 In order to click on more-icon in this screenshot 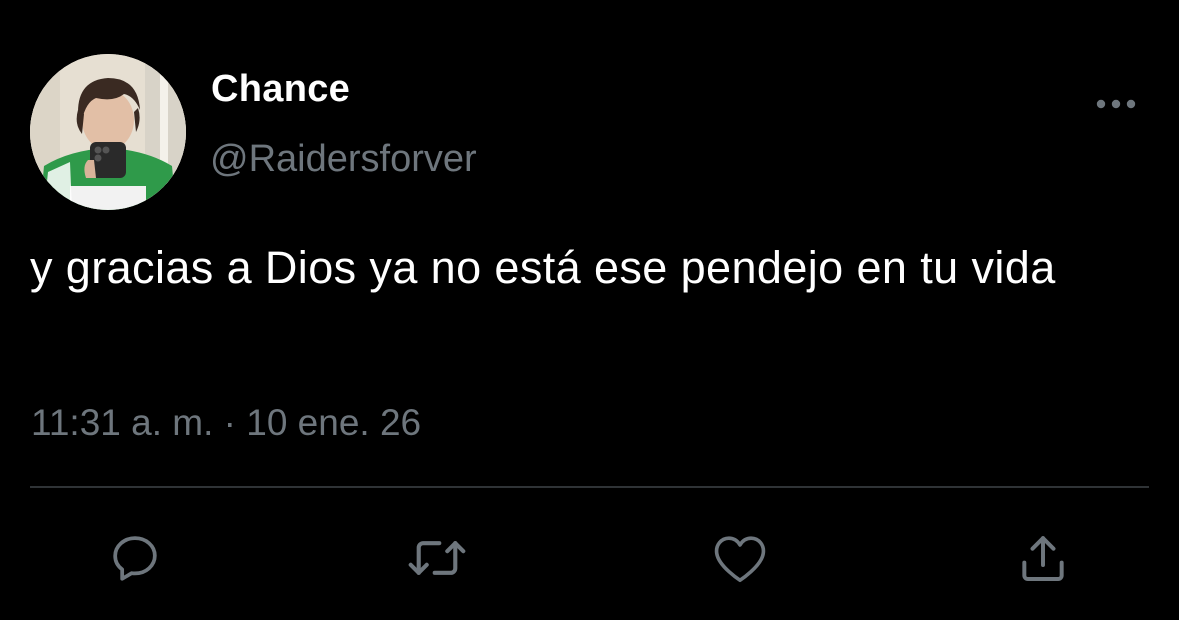, I will do `click(1116, 104)`.